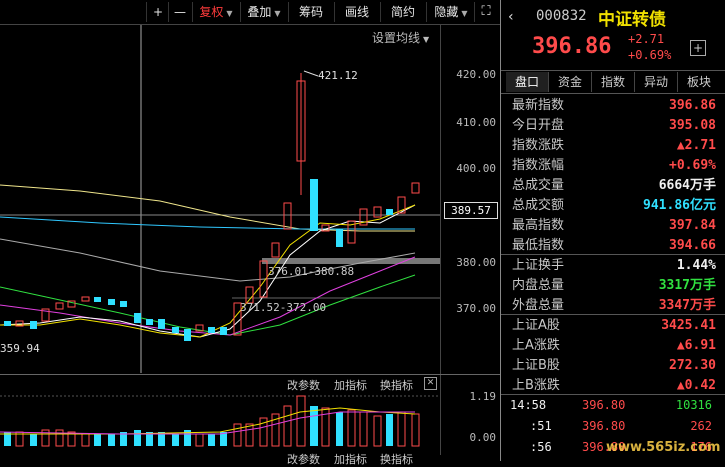  What do you see at coordinates (696, 145) in the screenshot?
I see `panel-row-value: ▲2.71` at bounding box center [696, 145].